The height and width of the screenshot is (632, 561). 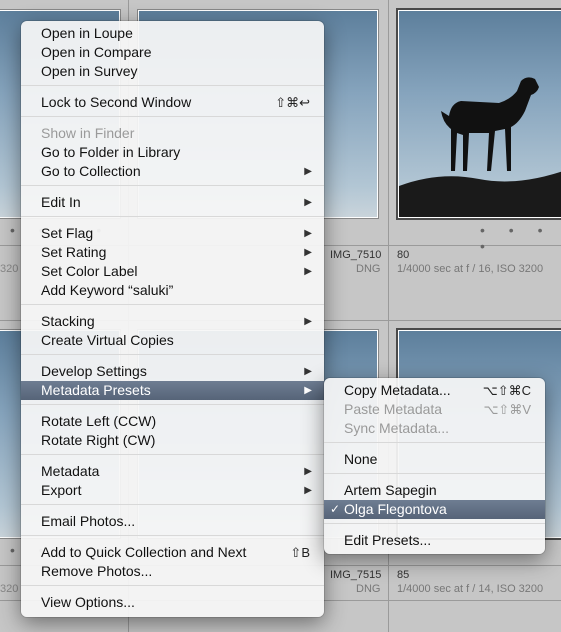 I want to click on menu-item-metadata: Metadata ▶, so click(x=172, y=471).